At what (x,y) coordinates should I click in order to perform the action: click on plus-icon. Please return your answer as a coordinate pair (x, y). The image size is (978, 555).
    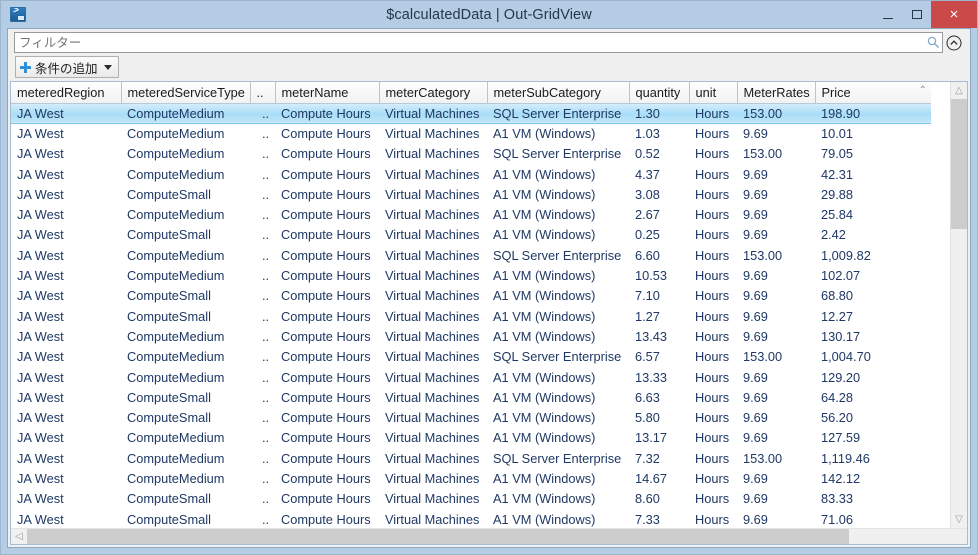
    Looking at the image, I should click on (25, 67).